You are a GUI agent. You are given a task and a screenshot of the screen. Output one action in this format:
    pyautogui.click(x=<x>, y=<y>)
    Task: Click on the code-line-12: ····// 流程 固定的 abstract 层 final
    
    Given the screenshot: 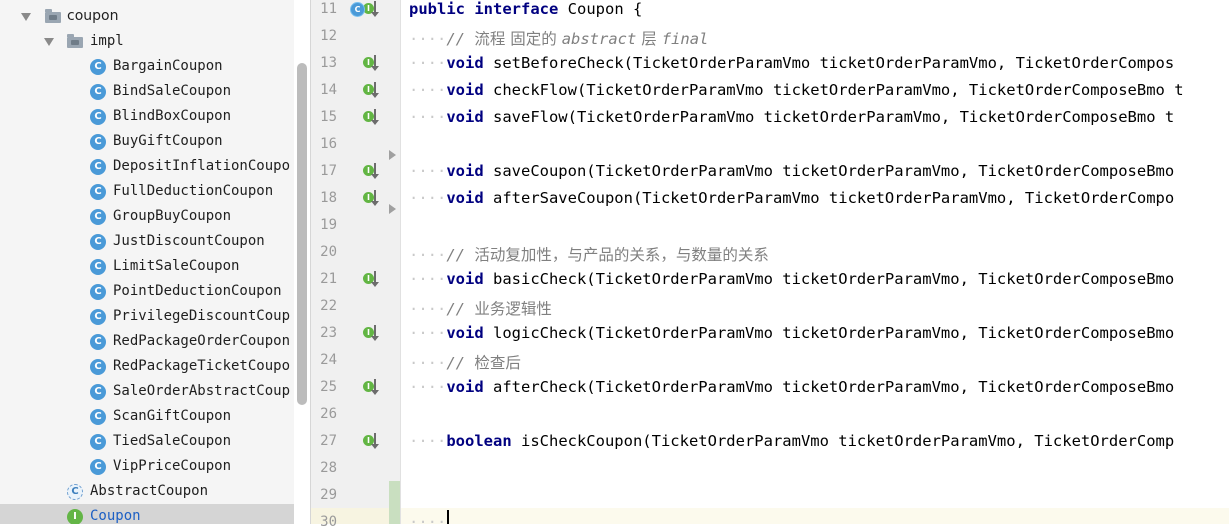 What is the action you would take?
    pyautogui.click(x=559, y=39)
    